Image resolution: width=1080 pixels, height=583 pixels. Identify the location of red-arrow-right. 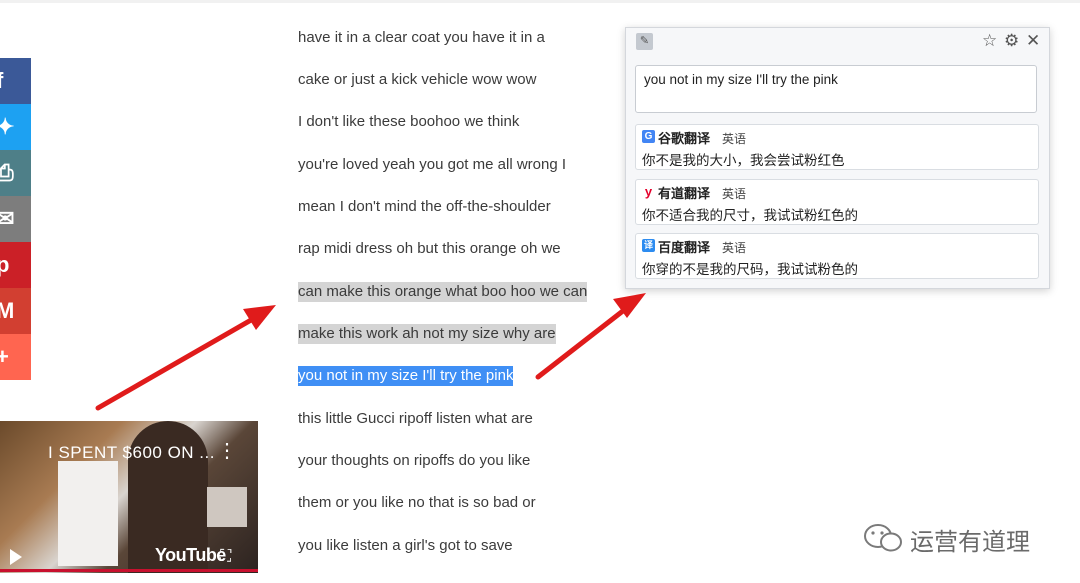
(590, 336).